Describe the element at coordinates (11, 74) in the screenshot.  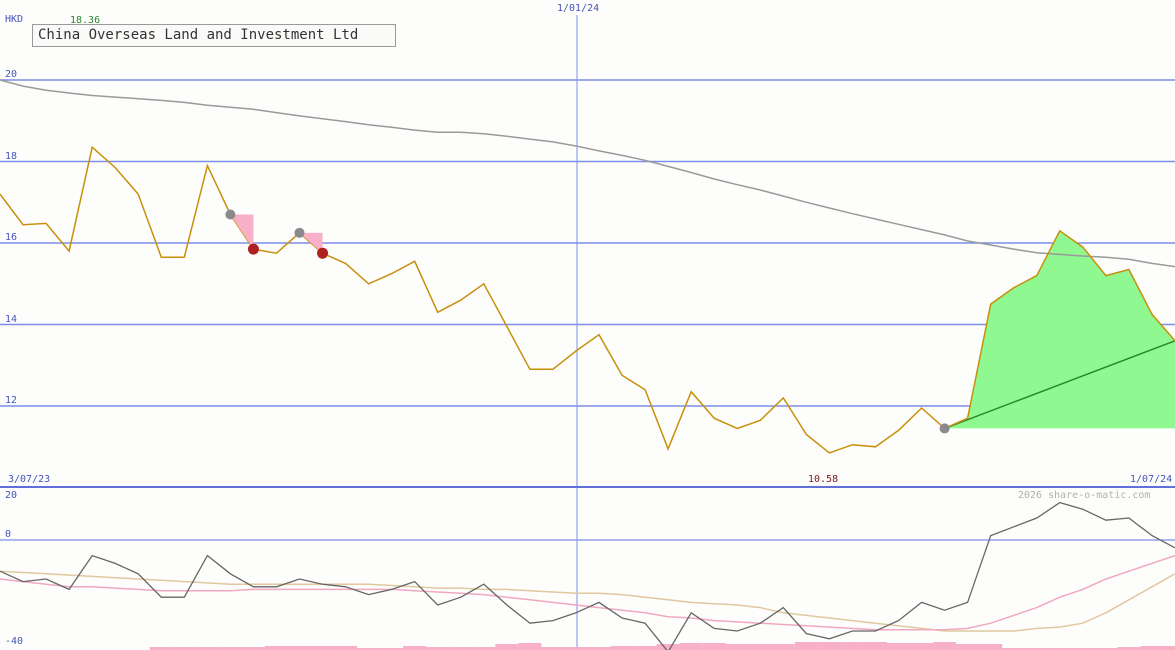
I see `y-tick-20: 20` at that location.